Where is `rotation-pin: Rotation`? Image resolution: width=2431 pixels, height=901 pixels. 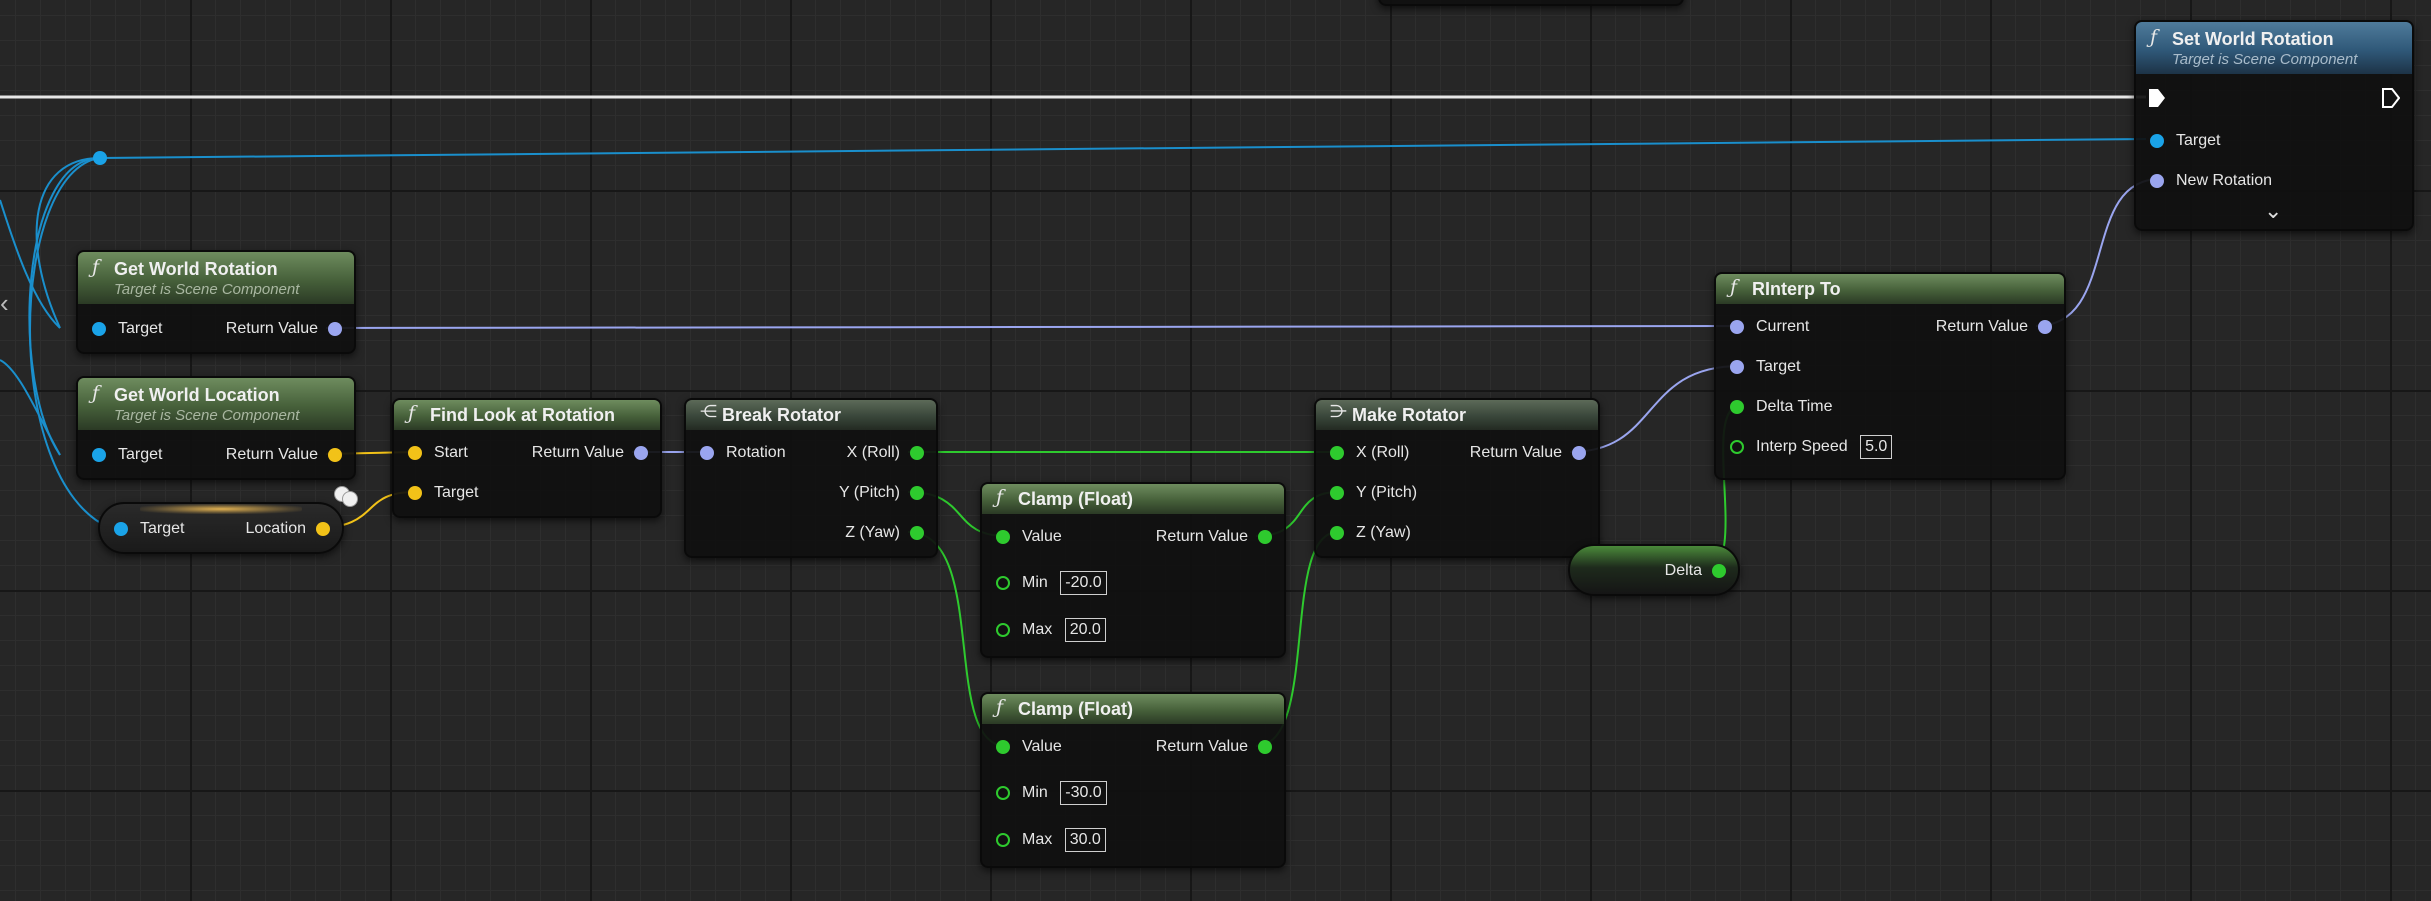
rotation-pin: Rotation is located at coordinates (736, 453).